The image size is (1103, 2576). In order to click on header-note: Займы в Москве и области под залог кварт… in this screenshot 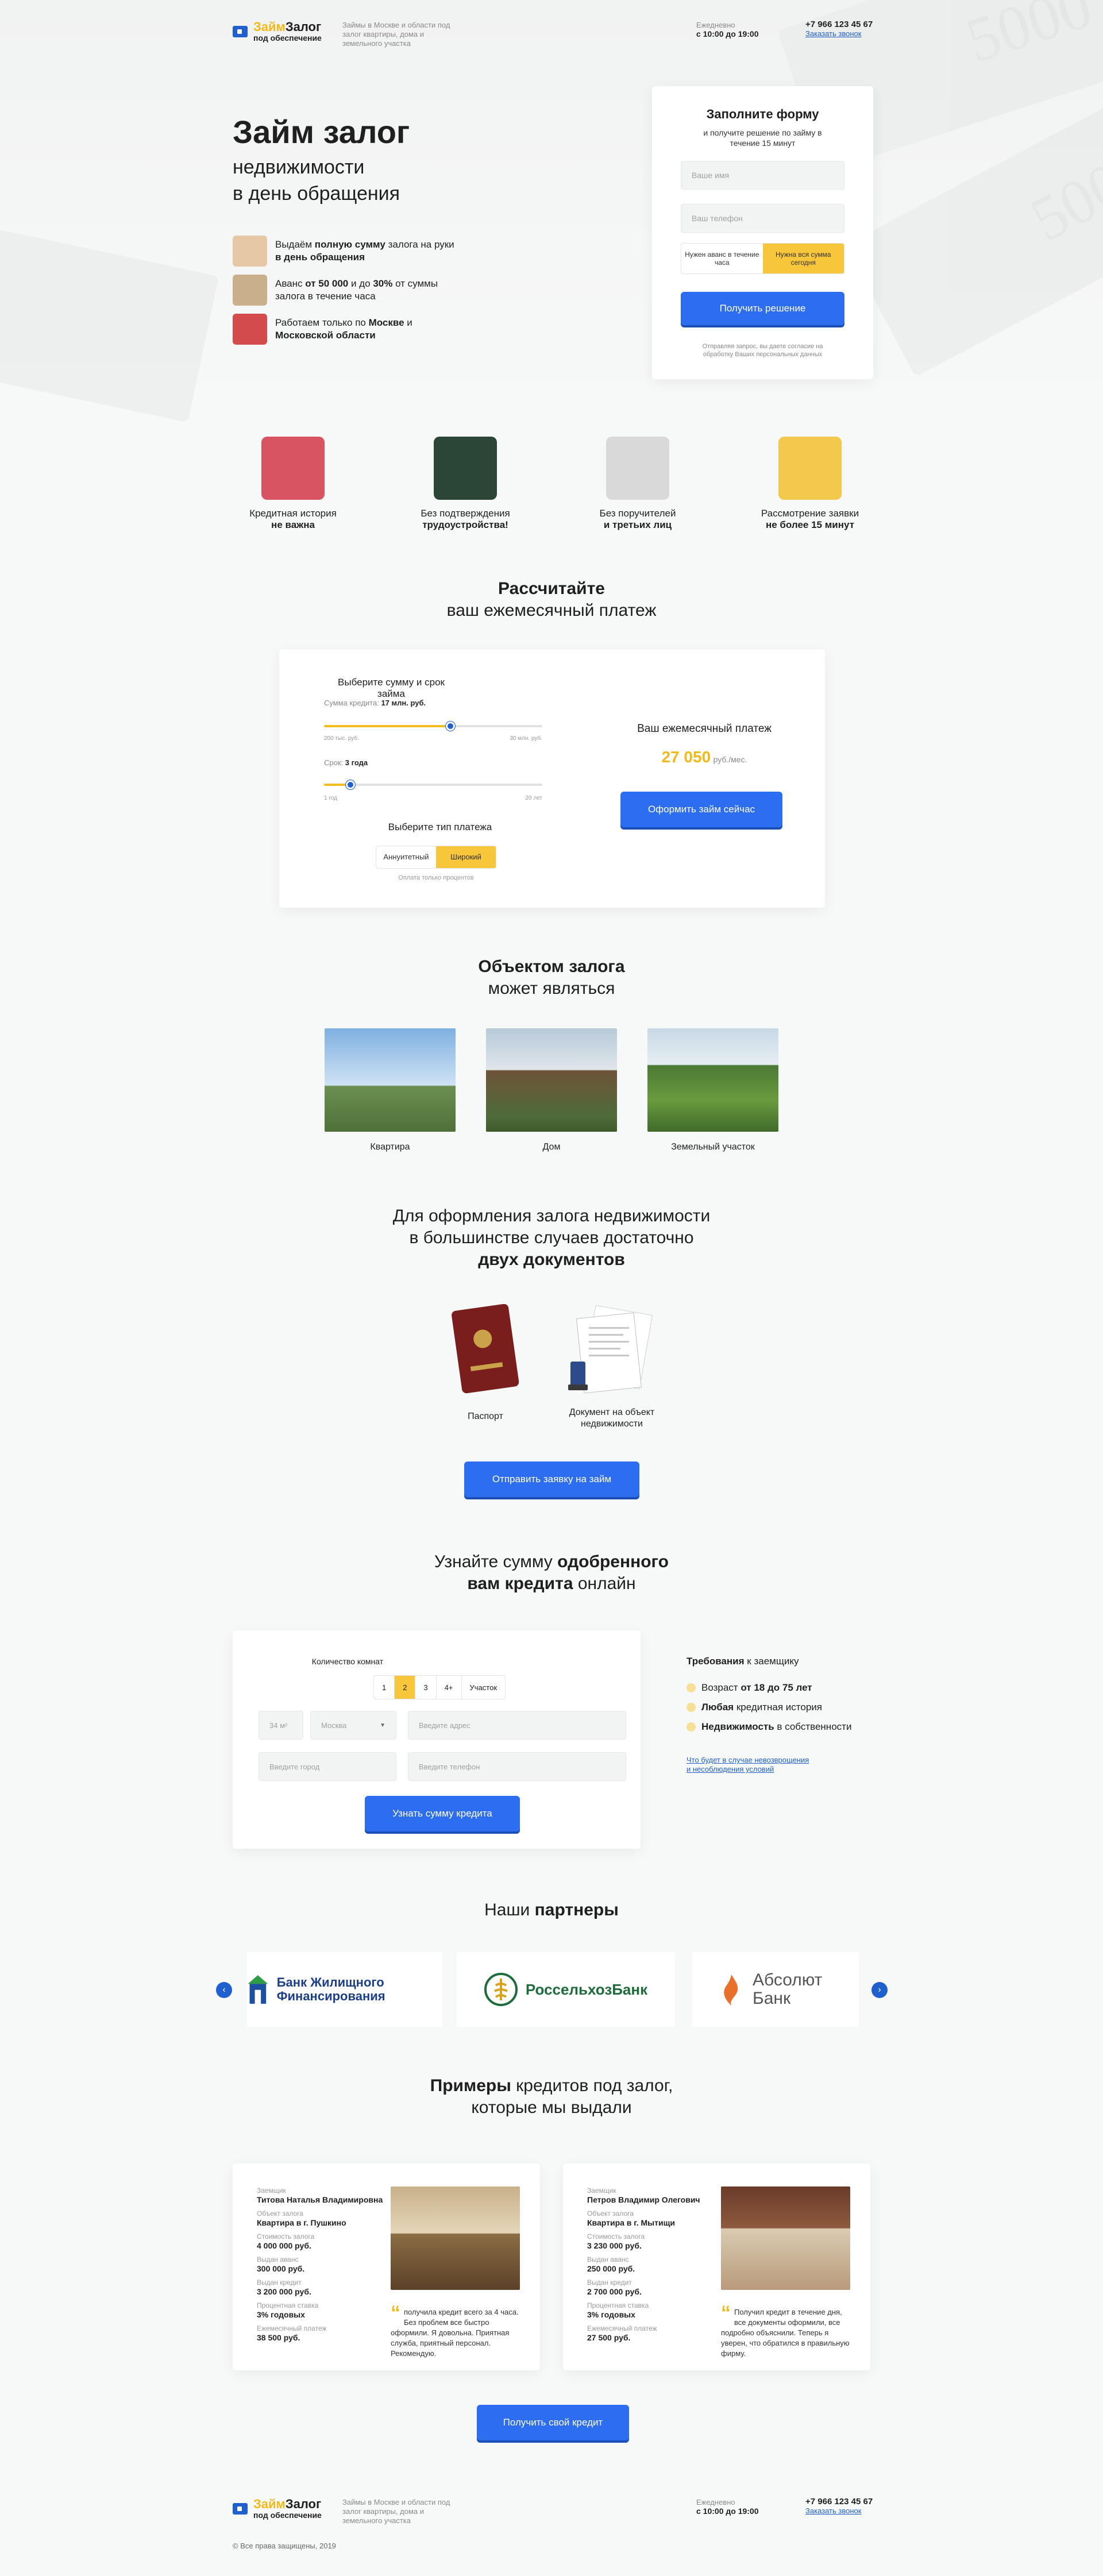, I will do `click(396, 34)`.